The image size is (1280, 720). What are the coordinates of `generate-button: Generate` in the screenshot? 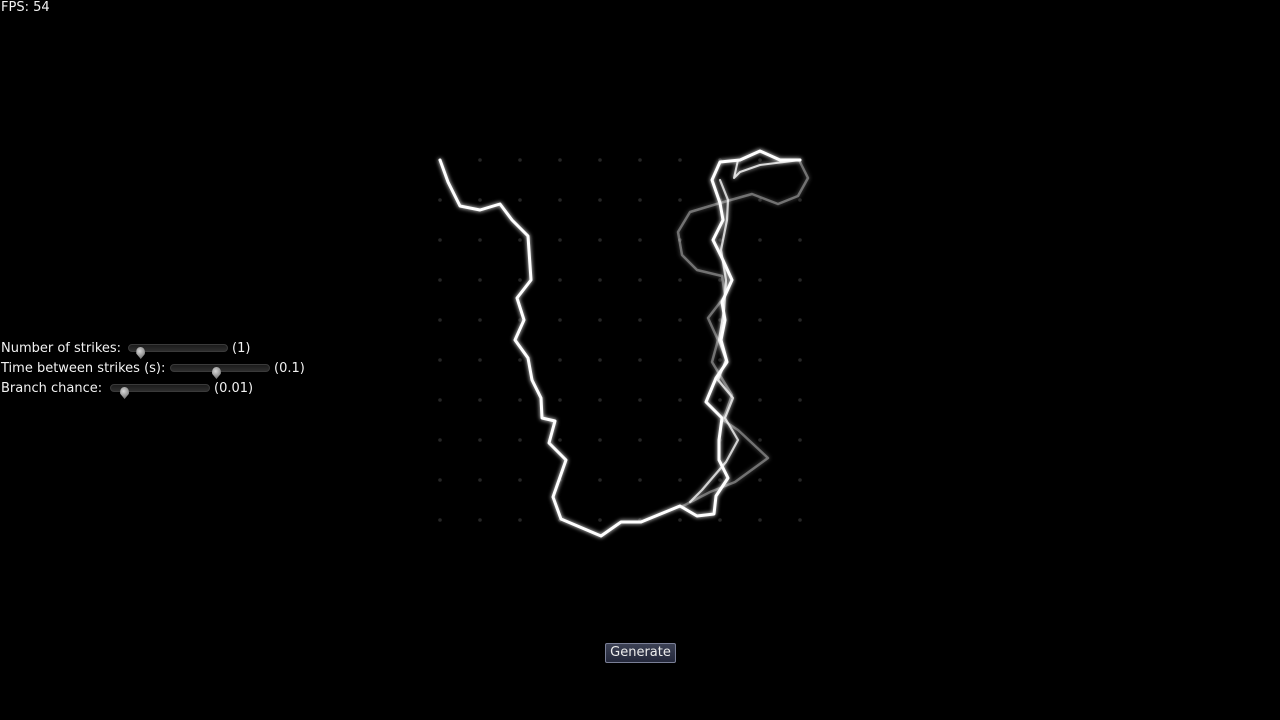 It's located at (640, 653).